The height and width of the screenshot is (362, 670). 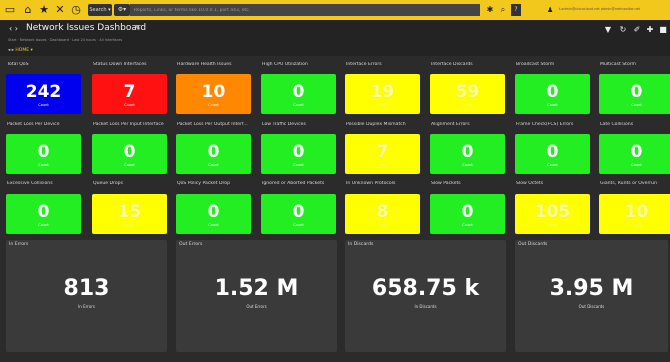 I want to click on metric-tile: Low Traffic Devices 0 Count, so click(x=298, y=148).